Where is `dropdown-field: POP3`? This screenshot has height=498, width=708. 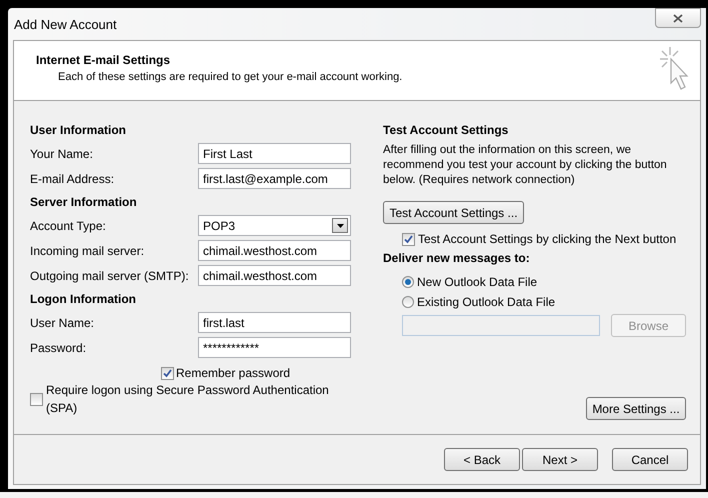
dropdown-field: POP3 is located at coordinates (274, 225).